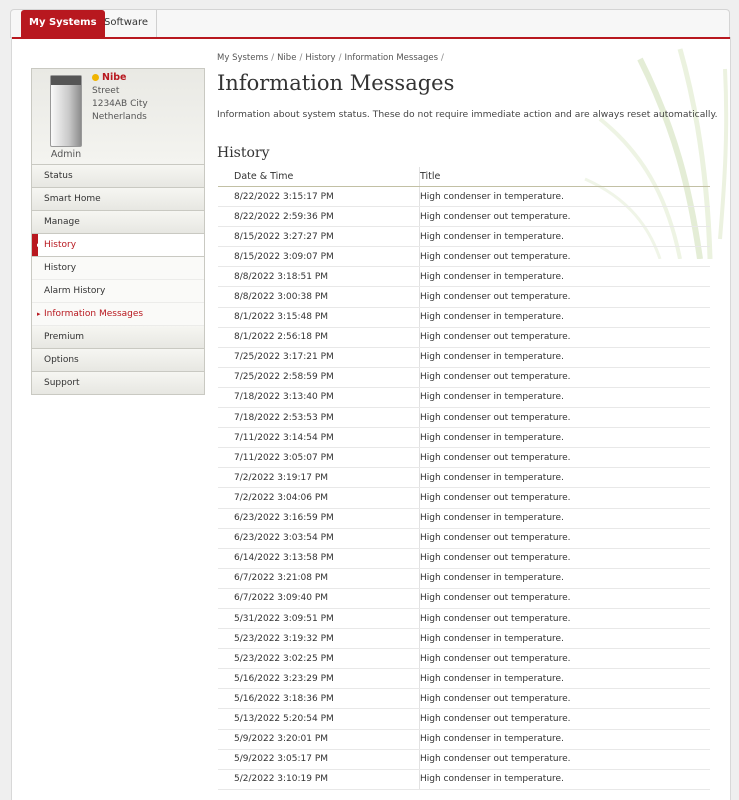 The height and width of the screenshot is (800, 739). What do you see at coordinates (39, 314) in the screenshot?
I see `current-arrow-icon: ▸` at bounding box center [39, 314].